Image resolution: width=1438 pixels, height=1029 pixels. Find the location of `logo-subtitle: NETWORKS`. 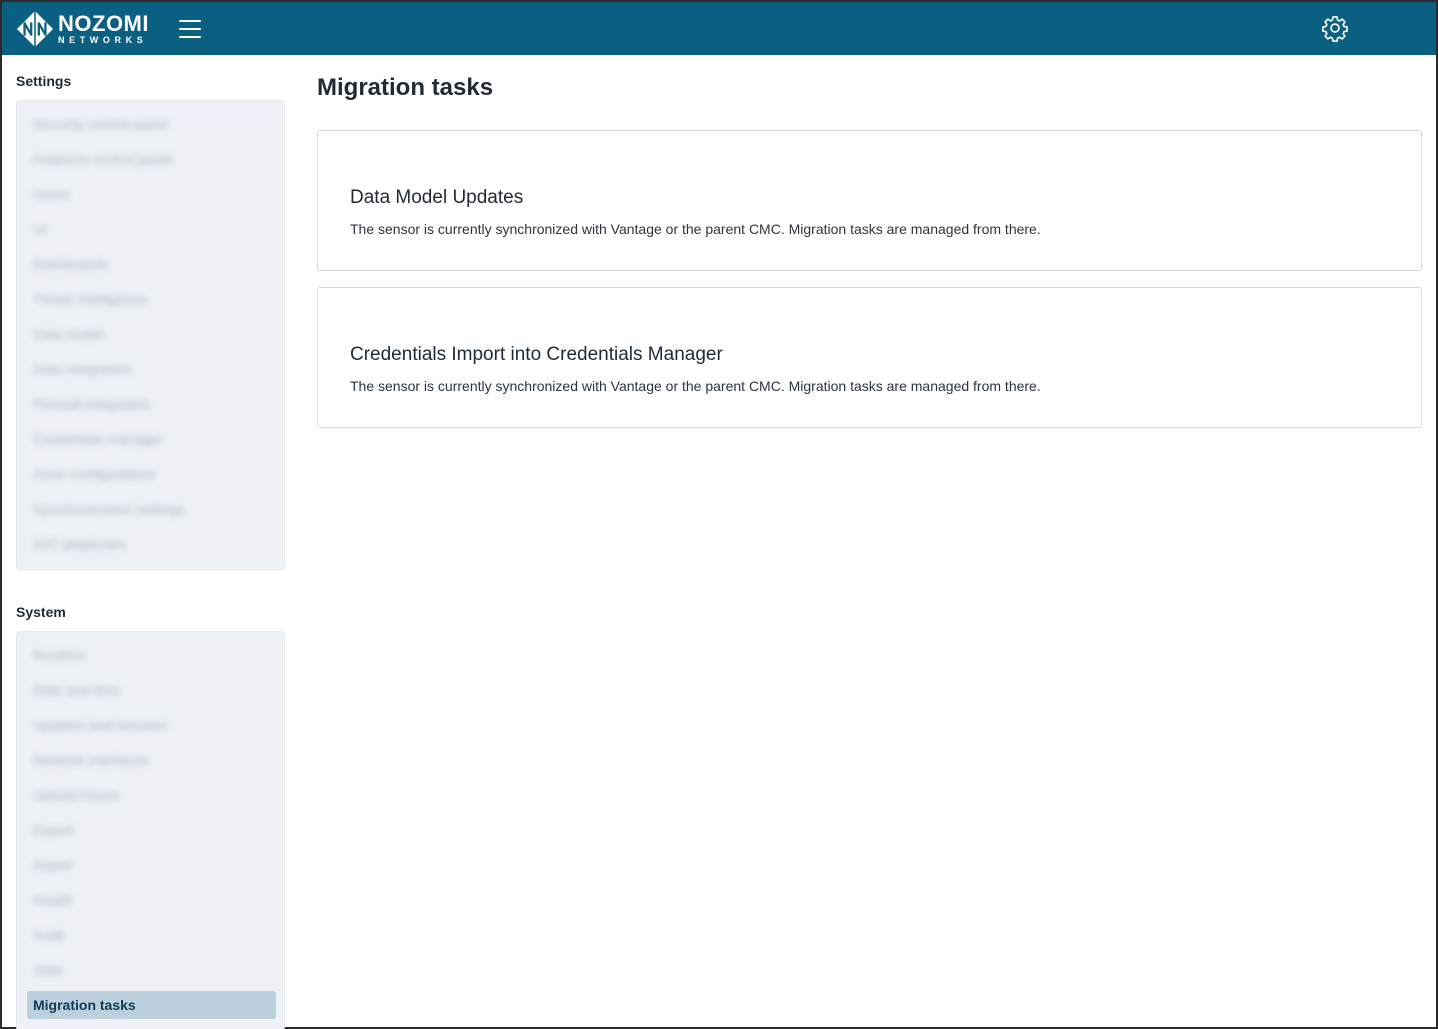

logo-subtitle: NETWORKS is located at coordinates (103, 39).